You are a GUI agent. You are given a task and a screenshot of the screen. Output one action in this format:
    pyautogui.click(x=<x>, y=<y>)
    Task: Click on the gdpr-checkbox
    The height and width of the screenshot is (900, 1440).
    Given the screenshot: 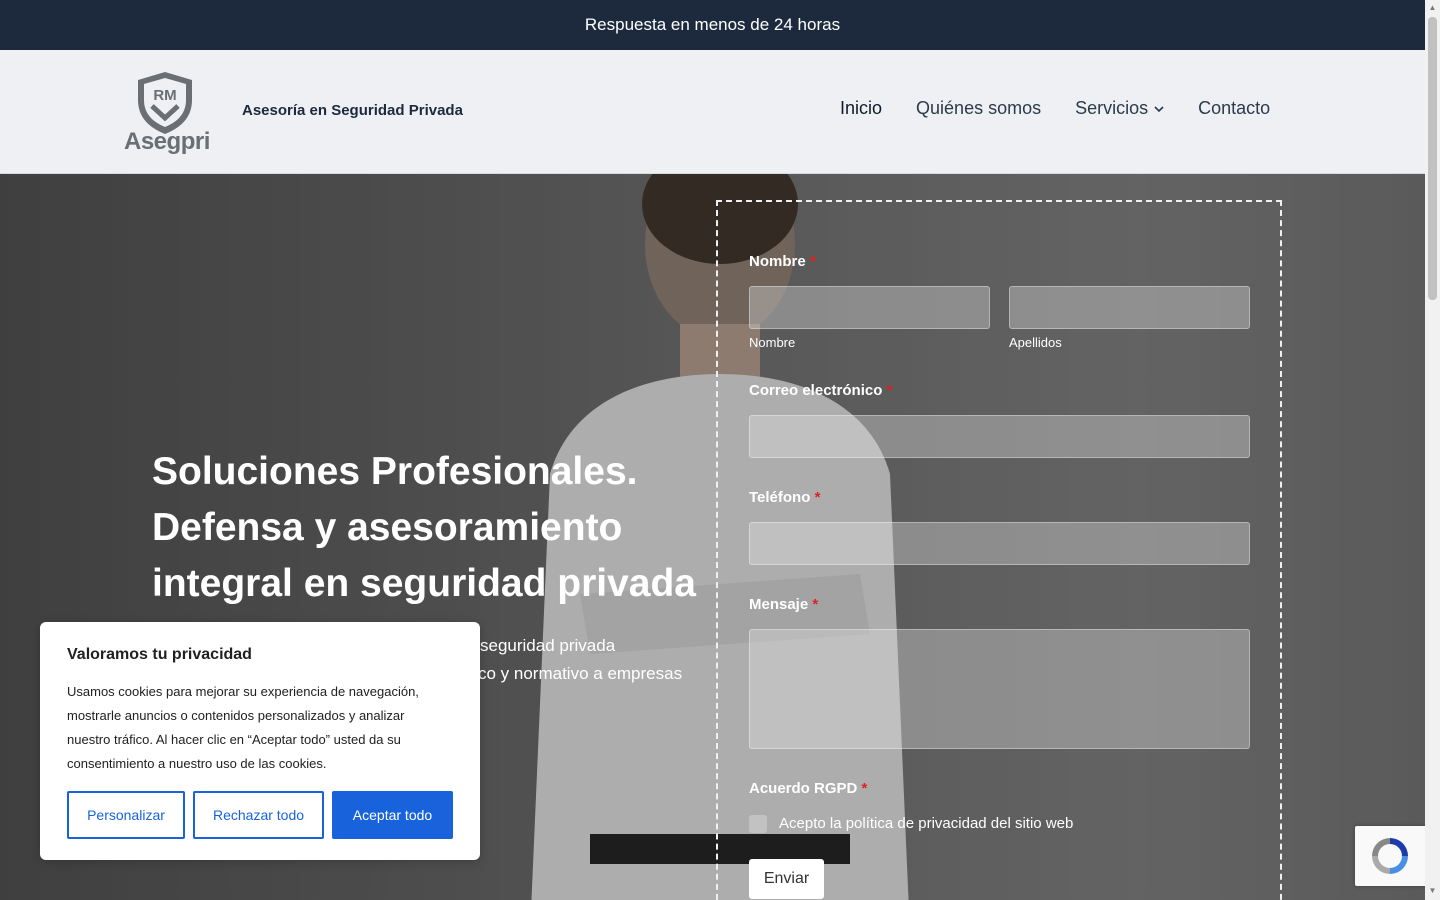 What is the action you would take?
    pyautogui.click(x=758, y=824)
    